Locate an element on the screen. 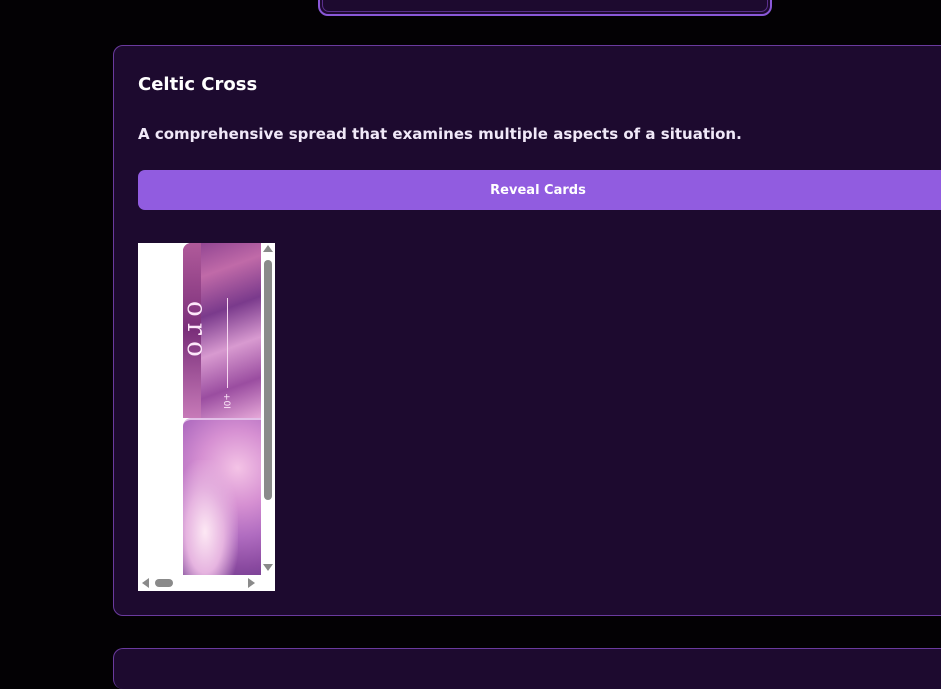 This screenshot has width=941, height=689. horizontal-scroll-thumb is located at coordinates (164, 583).